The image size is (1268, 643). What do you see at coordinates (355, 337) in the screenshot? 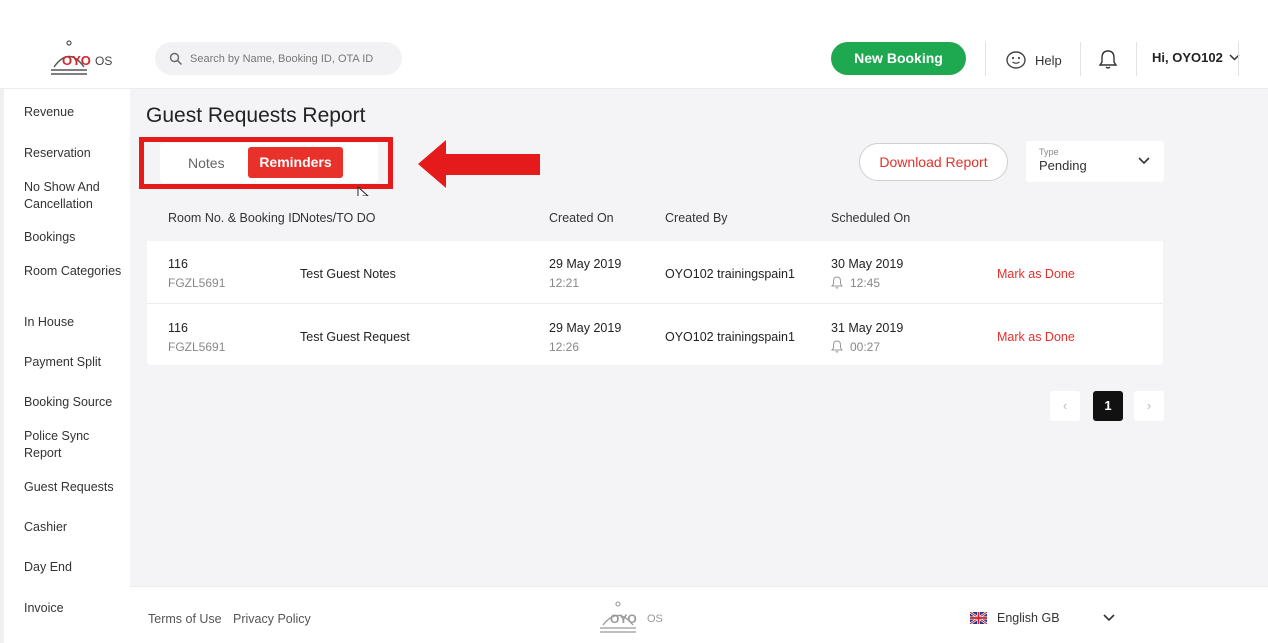
I see `note-text: Test Guest Request` at bounding box center [355, 337].